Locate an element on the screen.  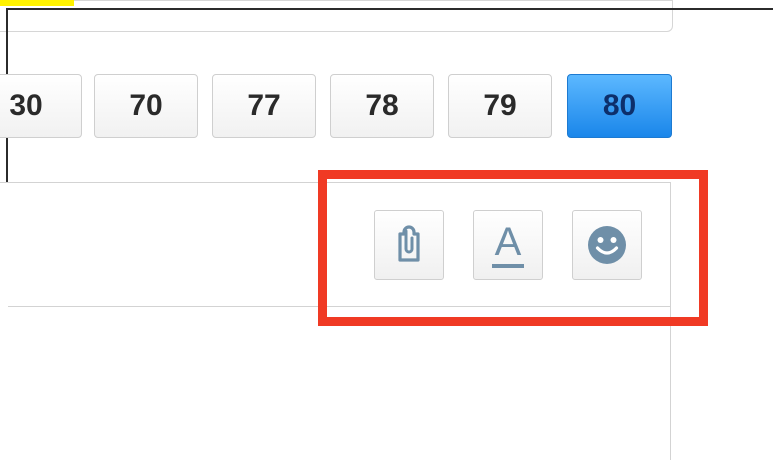
page-button-79: 79 is located at coordinates (500, 106).